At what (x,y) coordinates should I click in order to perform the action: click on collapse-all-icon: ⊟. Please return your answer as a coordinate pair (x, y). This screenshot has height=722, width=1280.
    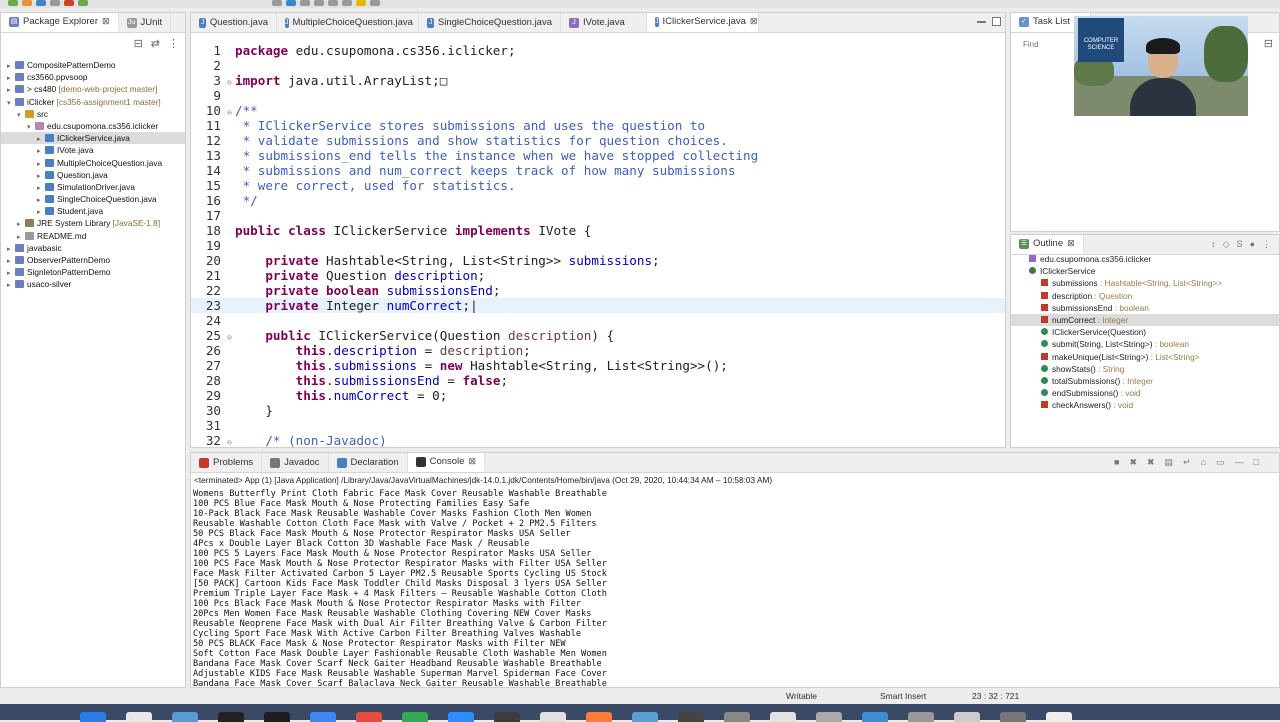
    Looking at the image, I should click on (138, 43).